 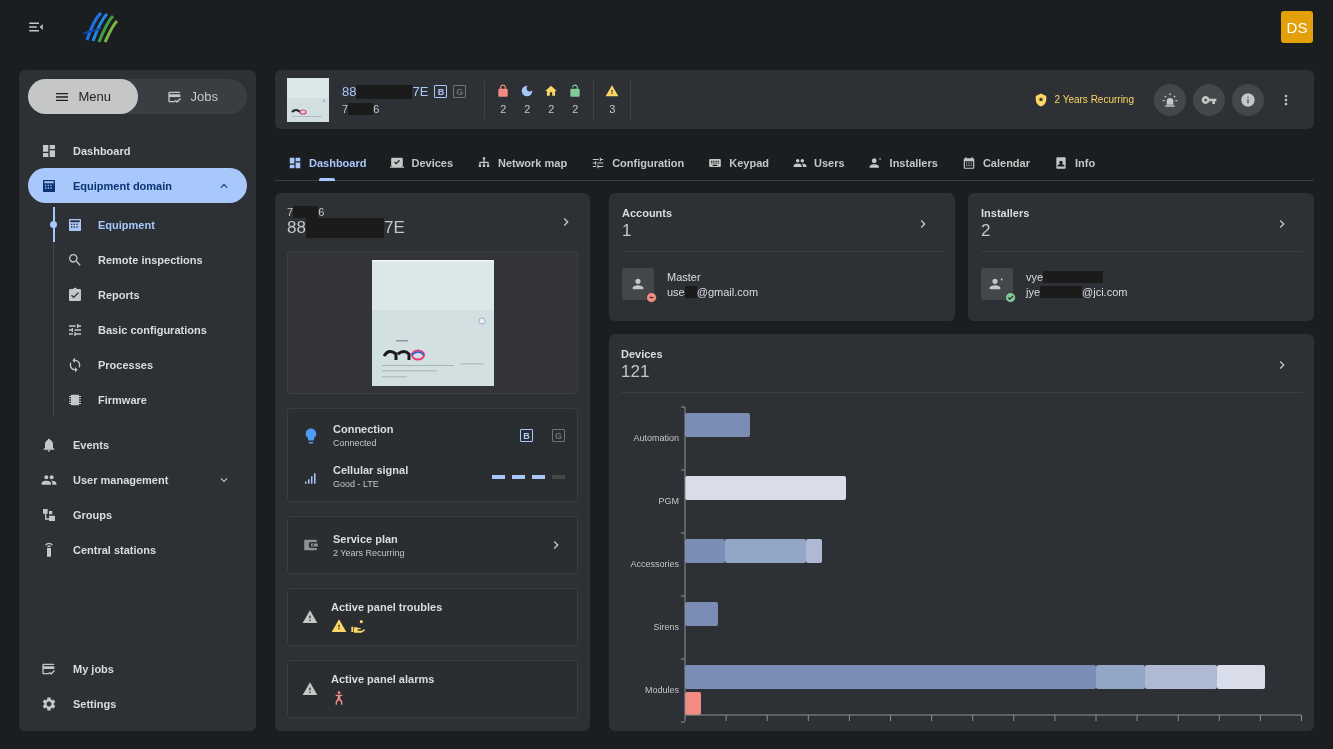 I want to click on card-count: 121, so click(x=636, y=372).